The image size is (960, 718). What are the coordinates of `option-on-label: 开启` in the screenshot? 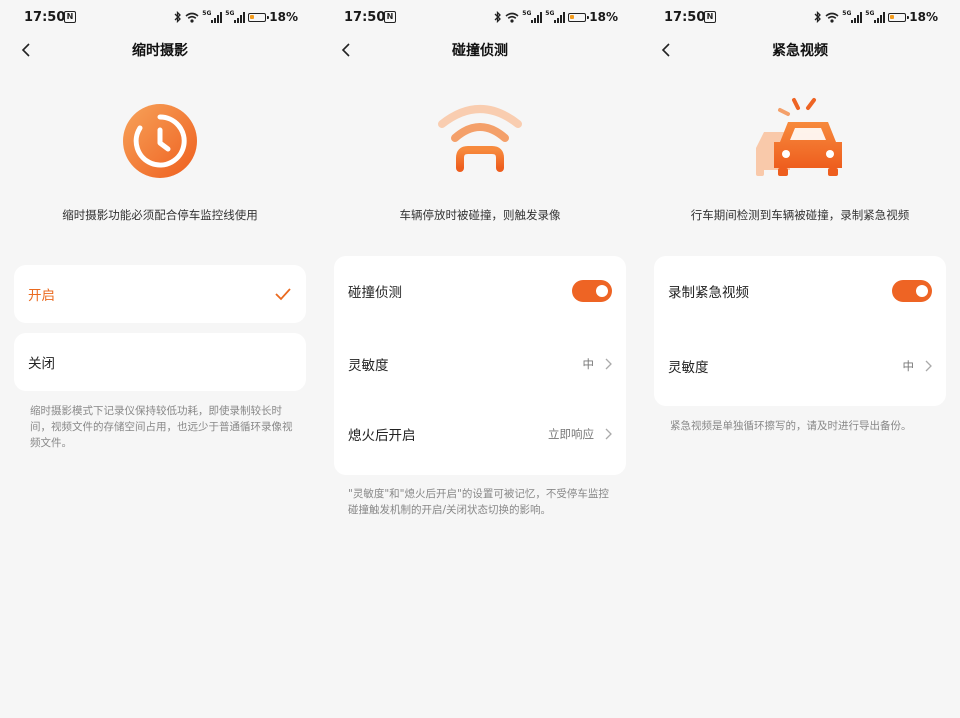 It's located at (41, 296).